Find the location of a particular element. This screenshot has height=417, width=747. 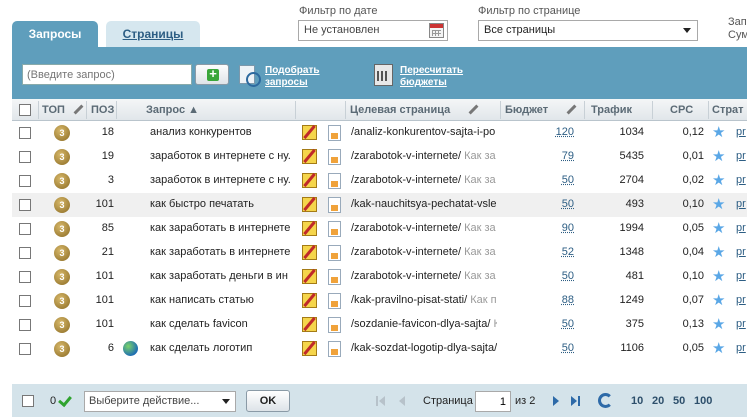

page-size-10: 10 is located at coordinates (637, 401).